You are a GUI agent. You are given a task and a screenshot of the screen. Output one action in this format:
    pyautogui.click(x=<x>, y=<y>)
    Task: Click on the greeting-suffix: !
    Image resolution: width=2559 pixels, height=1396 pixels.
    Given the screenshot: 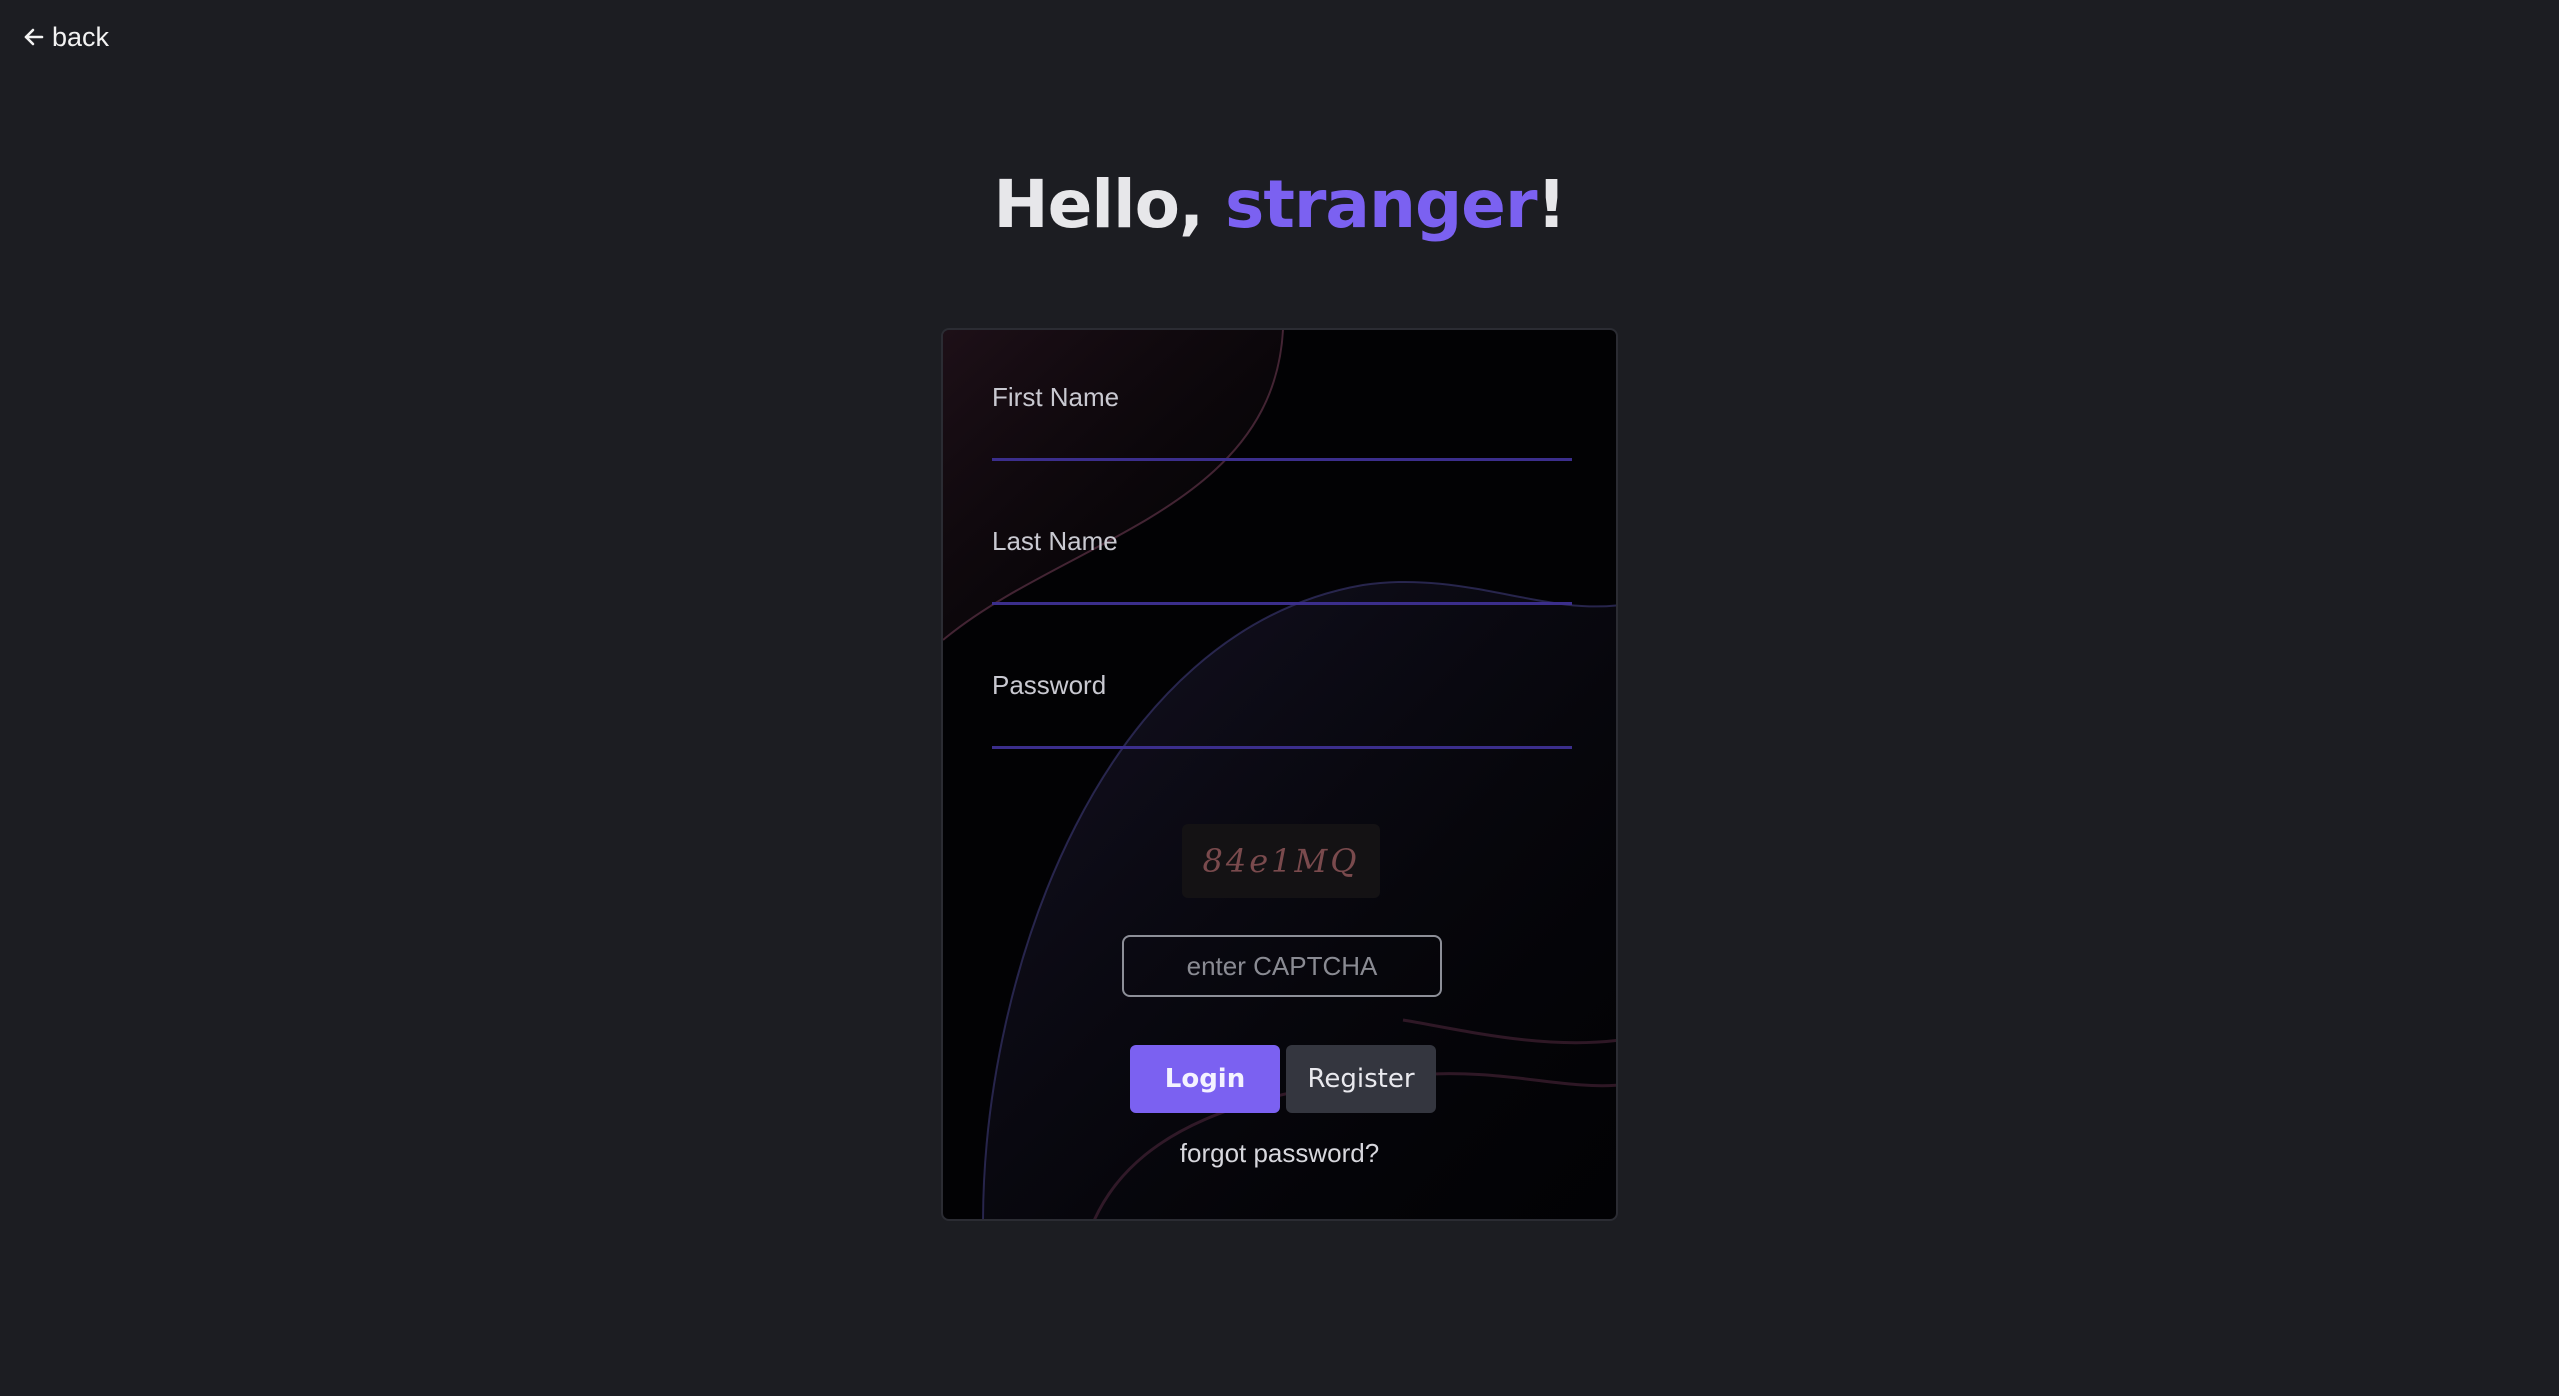 What is the action you would take?
    pyautogui.click(x=1551, y=204)
    